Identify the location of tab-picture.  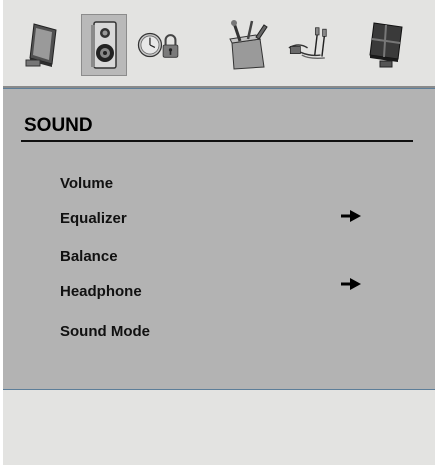
(42, 45).